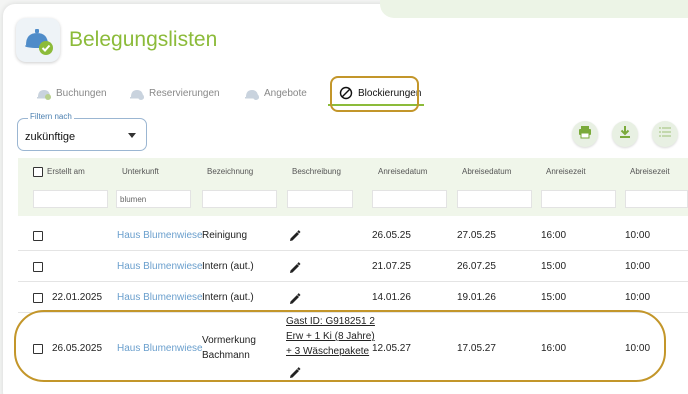 The height and width of the screenshot is (394, 688). I want to click on departure-date: 26.07.25, so click(476, 266).